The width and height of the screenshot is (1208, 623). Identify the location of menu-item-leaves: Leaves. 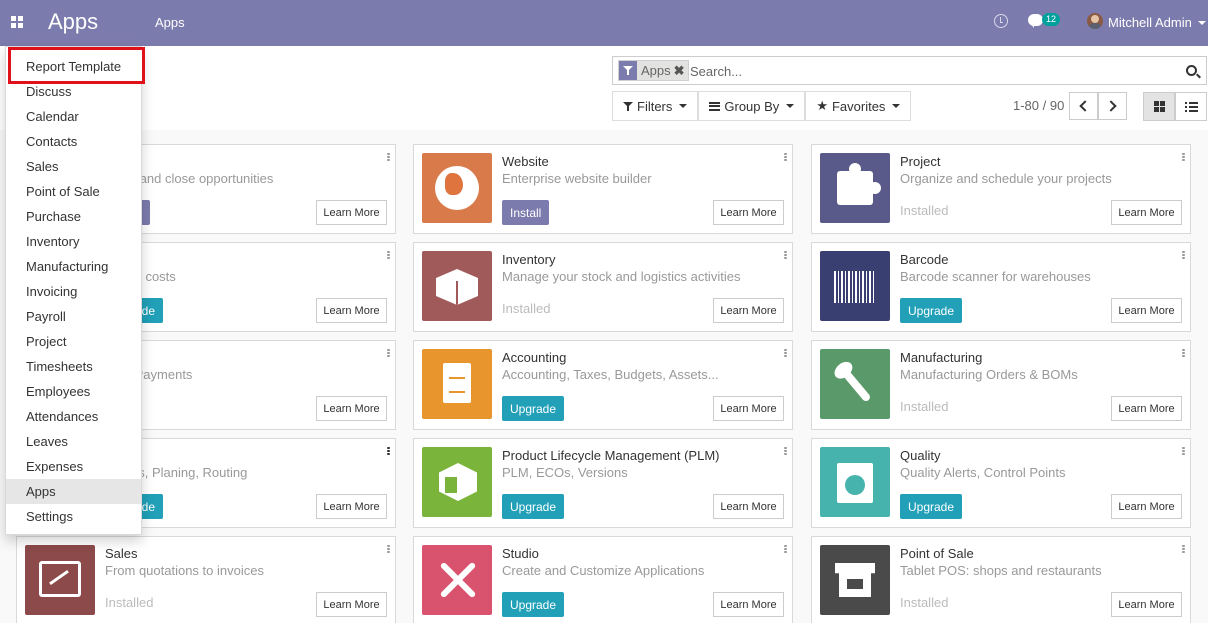
(73, 441).